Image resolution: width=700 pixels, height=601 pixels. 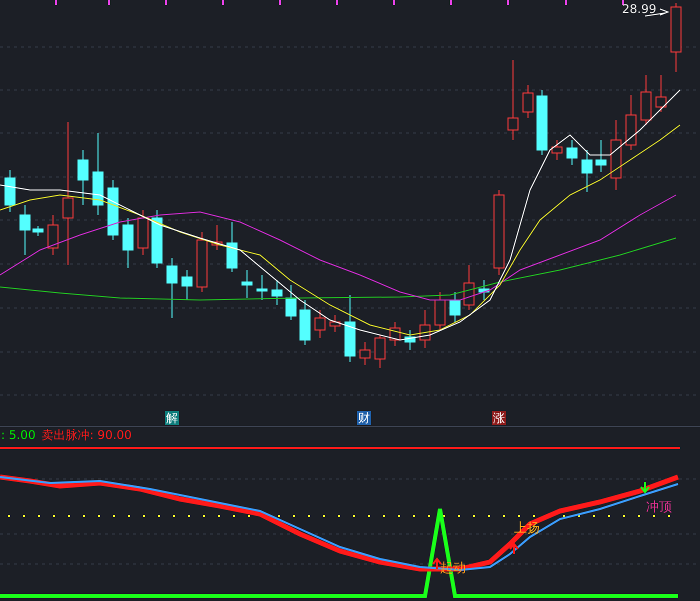 What do you see at coordinates (18, 435) in the screenshot?
I see `legend-value: : 5.00` at bounding box center [18, 435].